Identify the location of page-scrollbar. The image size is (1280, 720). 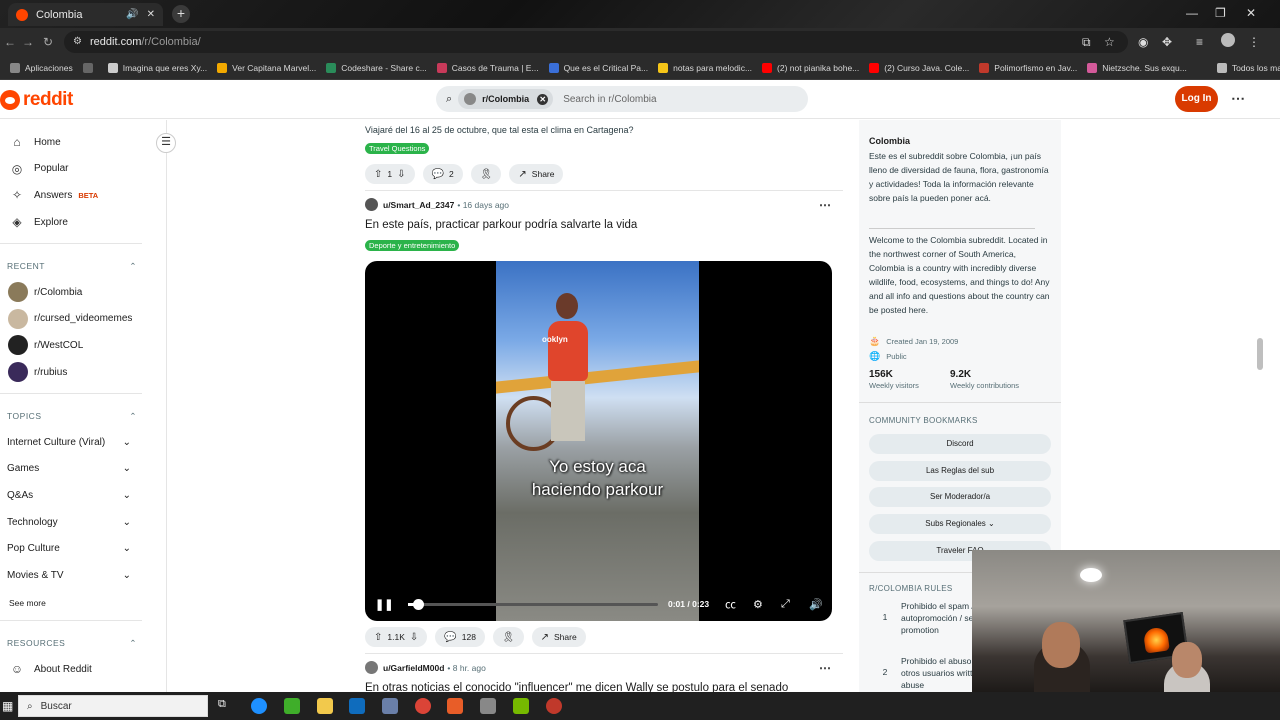
(1260, 354).